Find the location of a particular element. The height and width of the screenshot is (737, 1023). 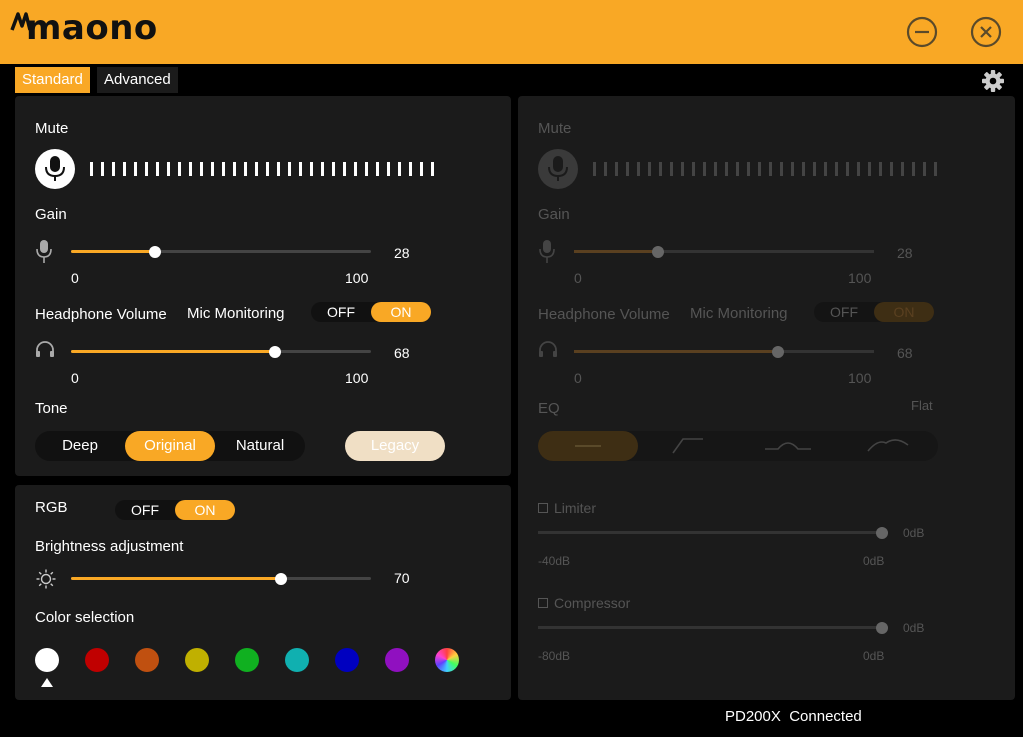

gain-label: Gain is located at coordinates (51, 214).